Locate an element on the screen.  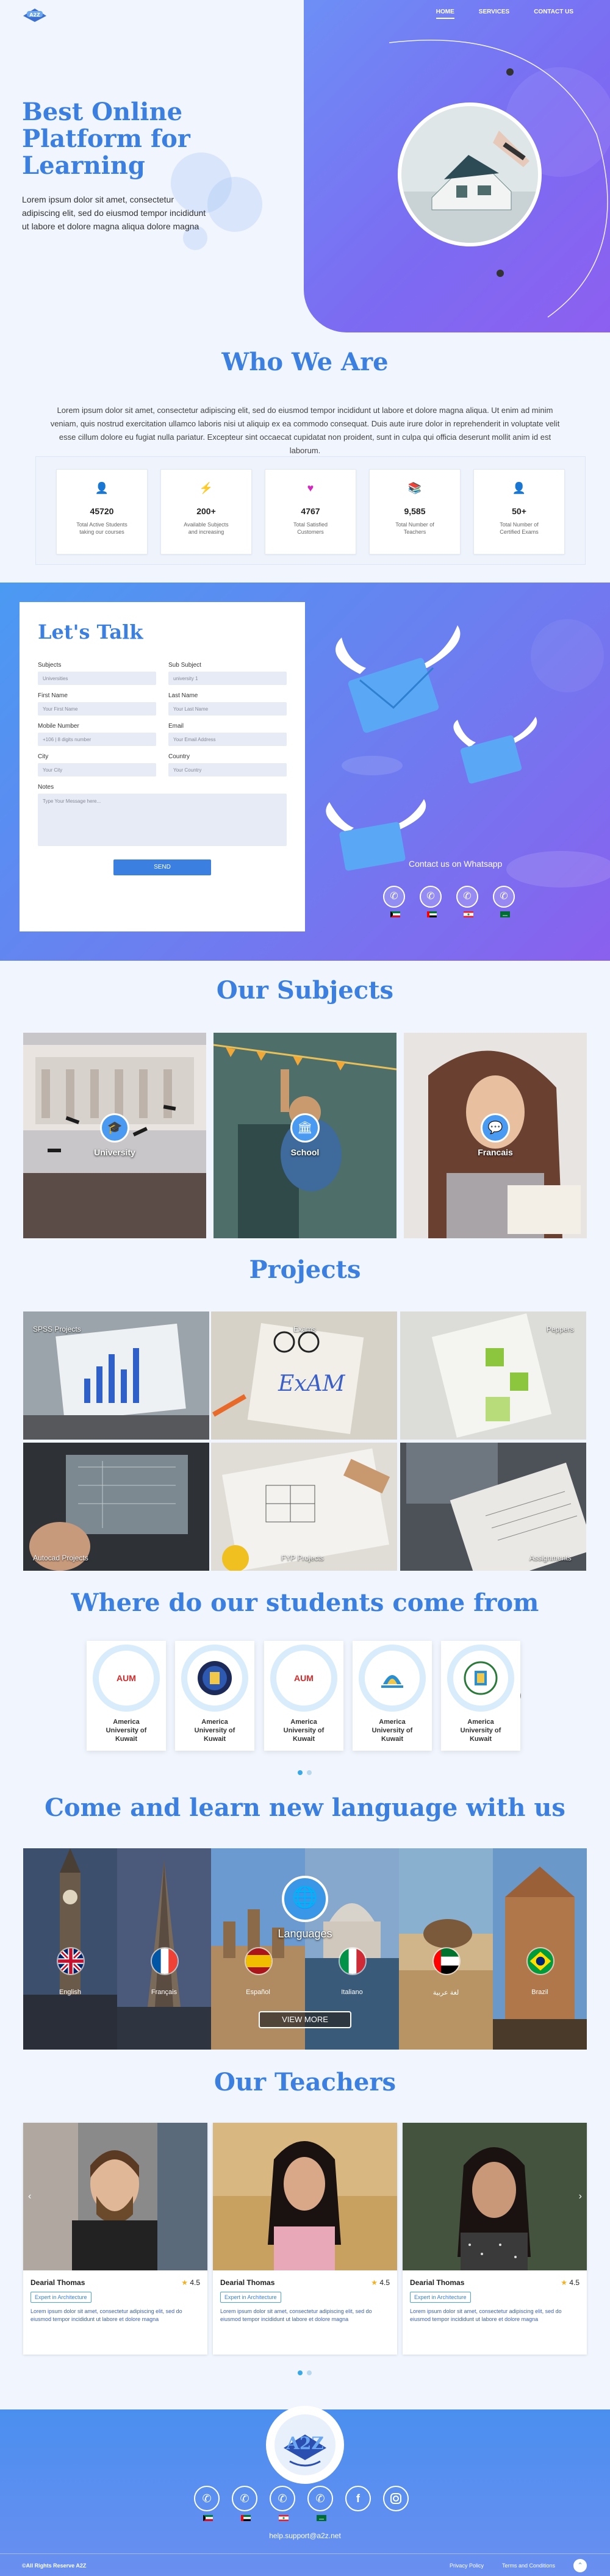
nav-home: HOME is located at coordinates (445, 14).